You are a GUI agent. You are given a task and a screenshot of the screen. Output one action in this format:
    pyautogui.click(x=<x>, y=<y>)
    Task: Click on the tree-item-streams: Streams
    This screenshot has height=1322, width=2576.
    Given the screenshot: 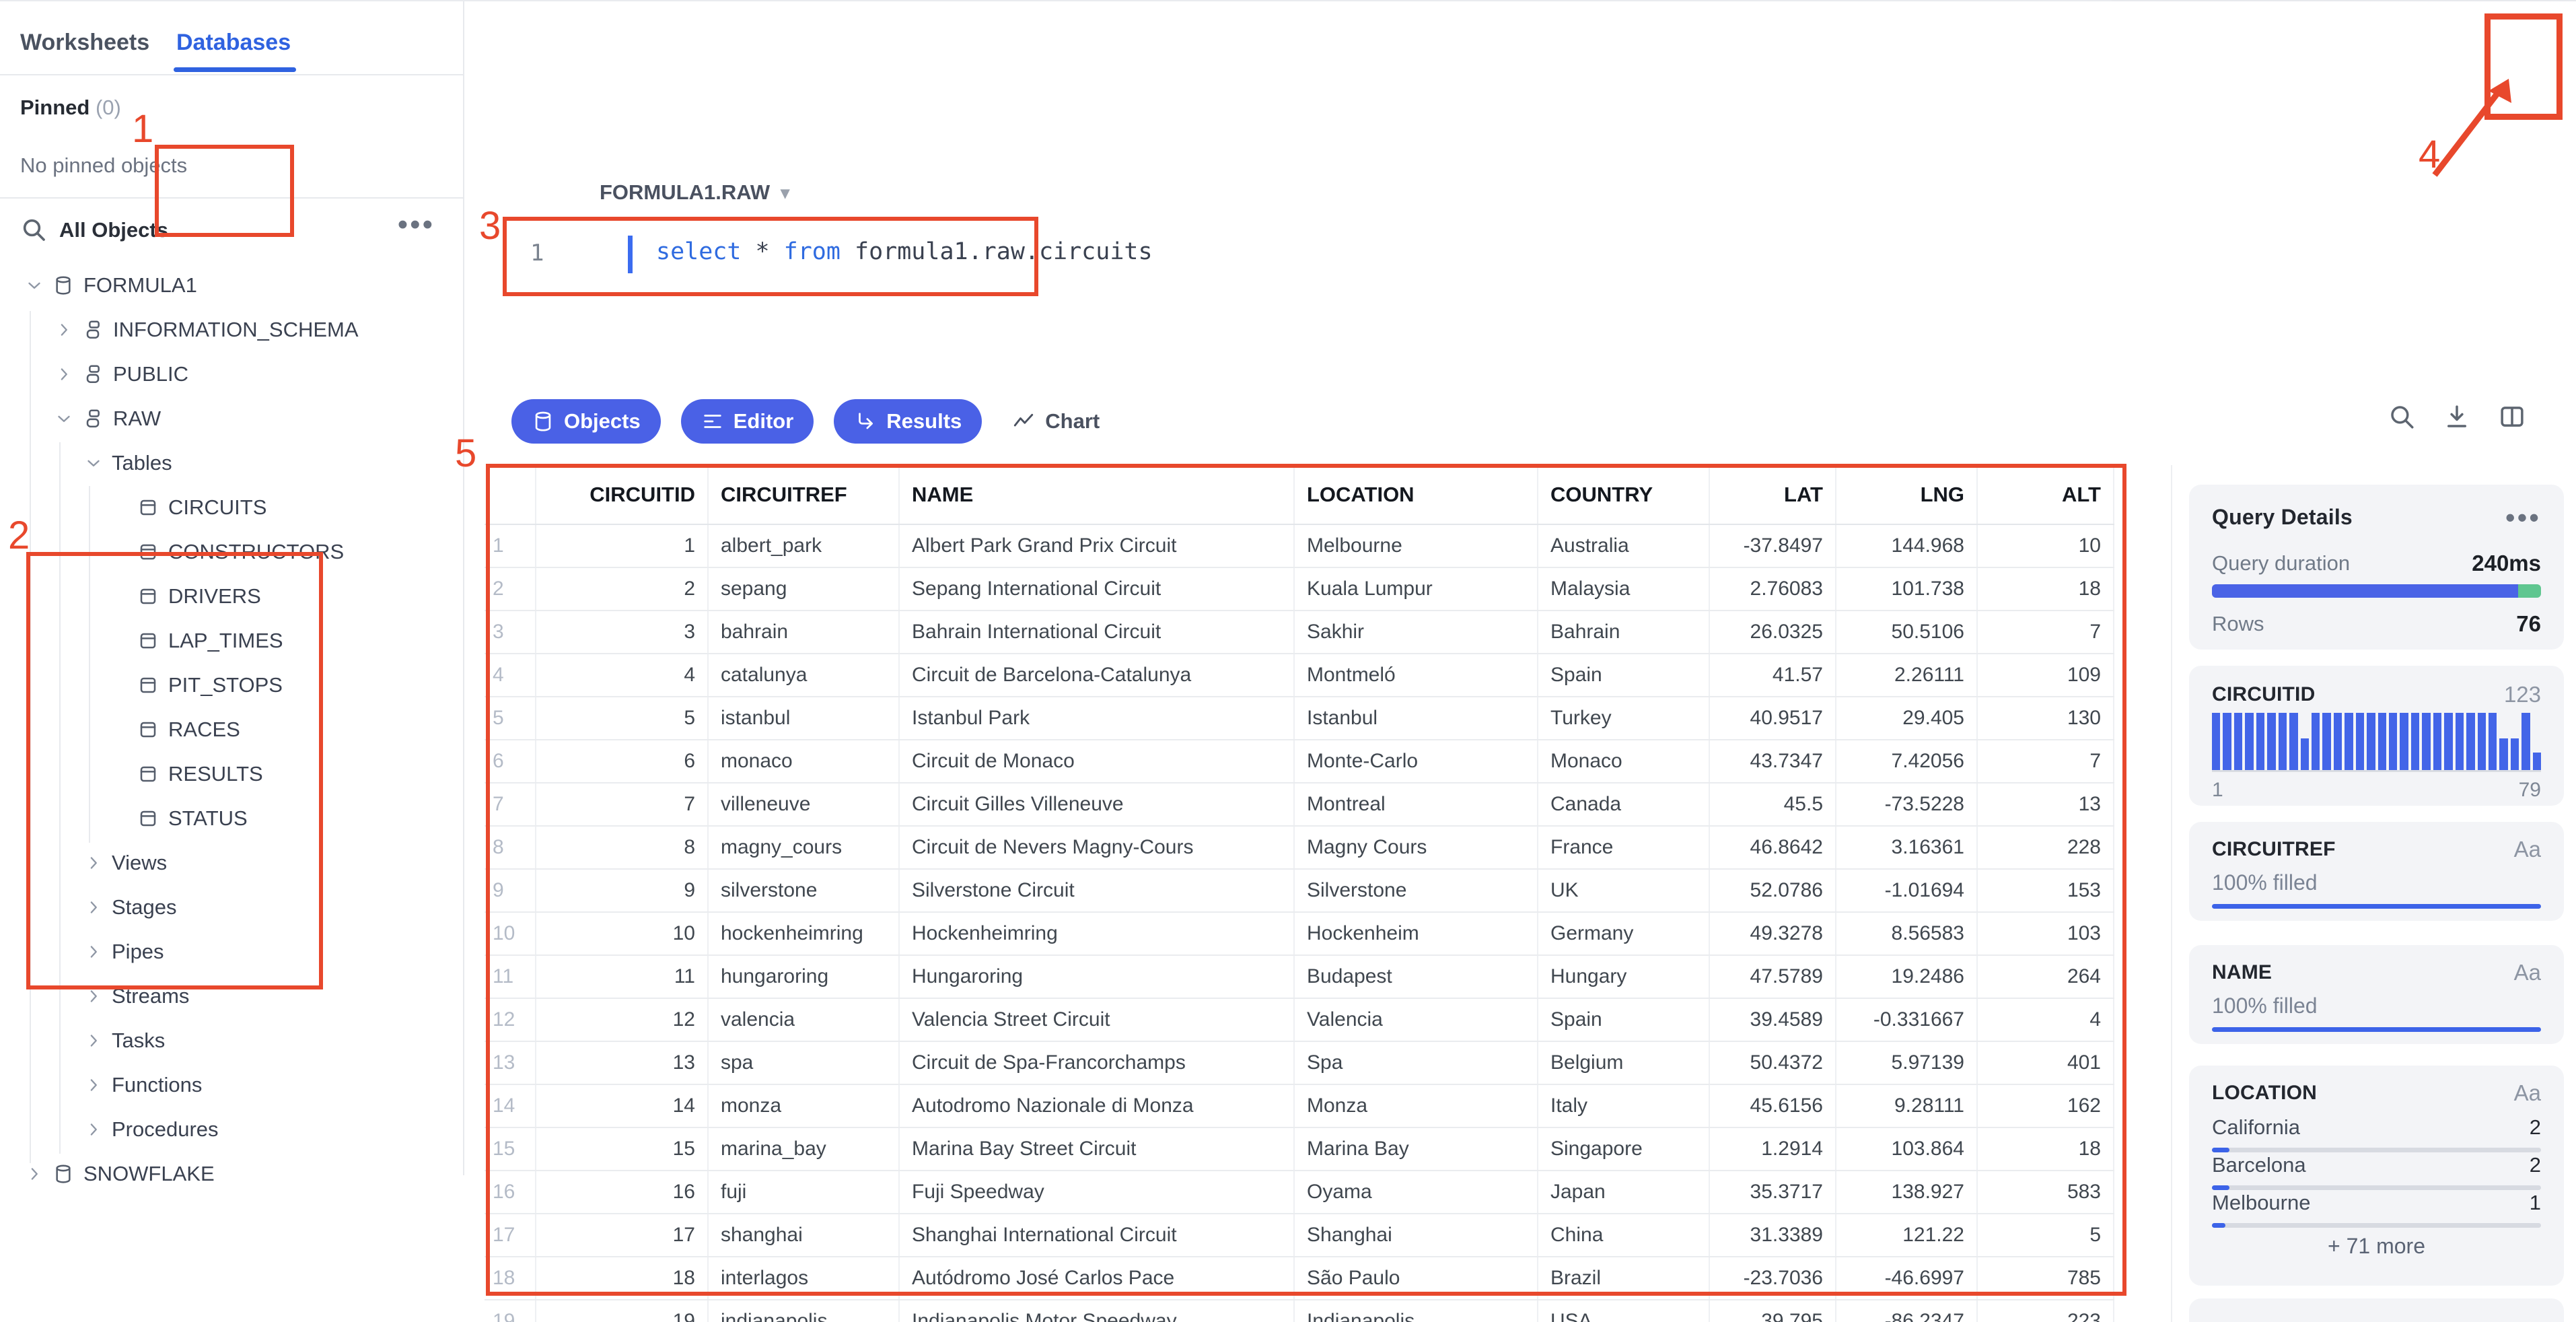 What is the action you would take?
    pyautogui.click(x=232, y=996)
    